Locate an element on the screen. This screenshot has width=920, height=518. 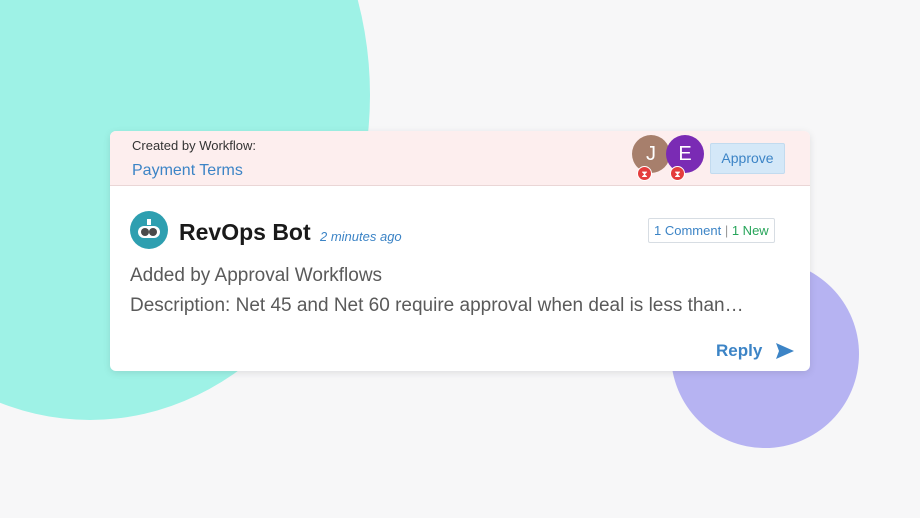
approver-initial: J is located at coordinates (651, 153).